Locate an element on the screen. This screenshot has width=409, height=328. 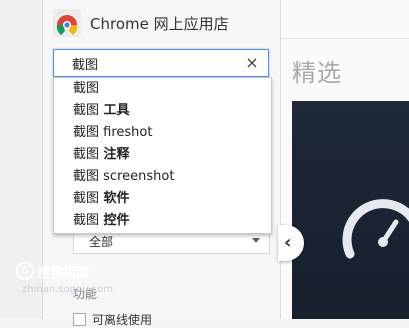
search-box: × is located at coordinates (161, 63).